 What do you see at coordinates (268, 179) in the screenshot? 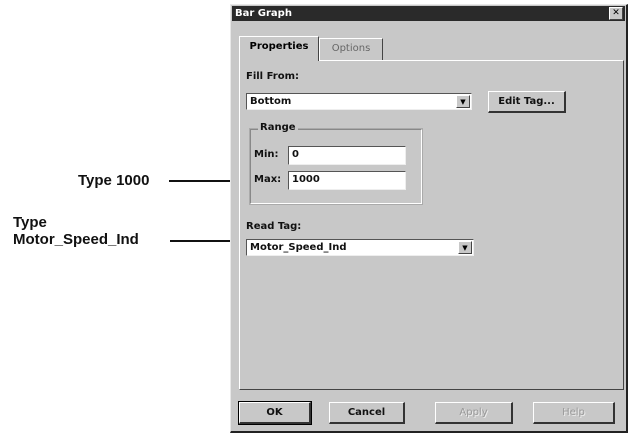
I see `max-label: Max:` at bounding box center [268, 179].